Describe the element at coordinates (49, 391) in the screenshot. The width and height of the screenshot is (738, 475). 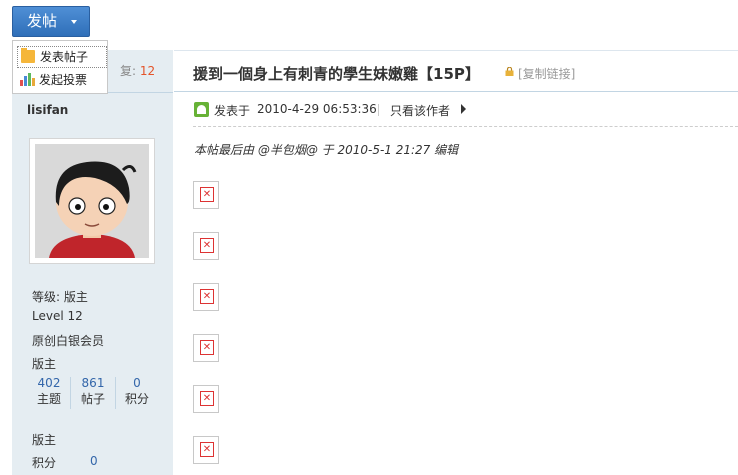
I see `stat-threads: 402 主题` at that location.